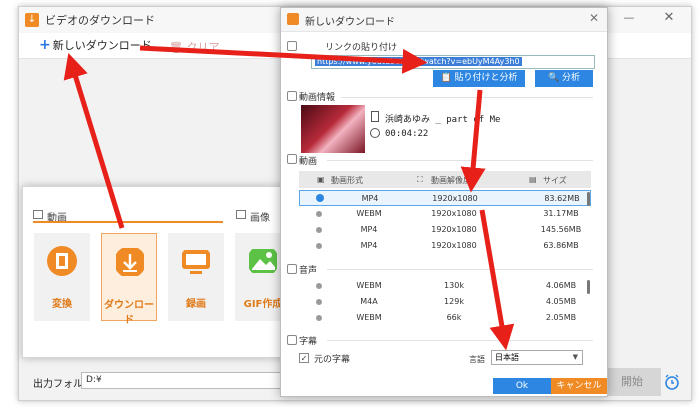  What do you see at coordinates (196, 277) in the screenshot?
I see `record-tile: 録画` at bounding box center [196, 277].